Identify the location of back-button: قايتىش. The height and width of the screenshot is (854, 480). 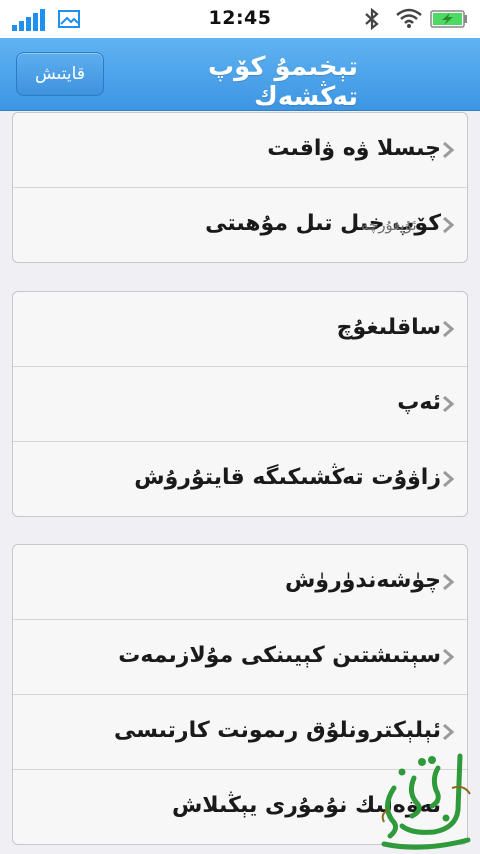
(60, 74).